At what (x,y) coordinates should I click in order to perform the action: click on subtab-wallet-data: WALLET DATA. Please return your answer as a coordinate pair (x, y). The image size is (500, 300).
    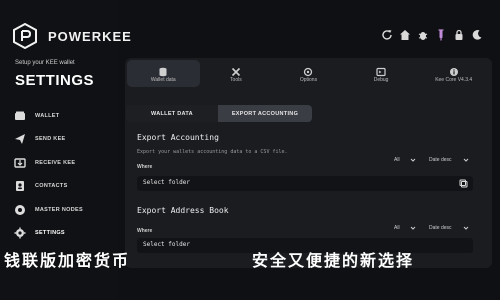
    Looking at the image, I should click on (172, 113).